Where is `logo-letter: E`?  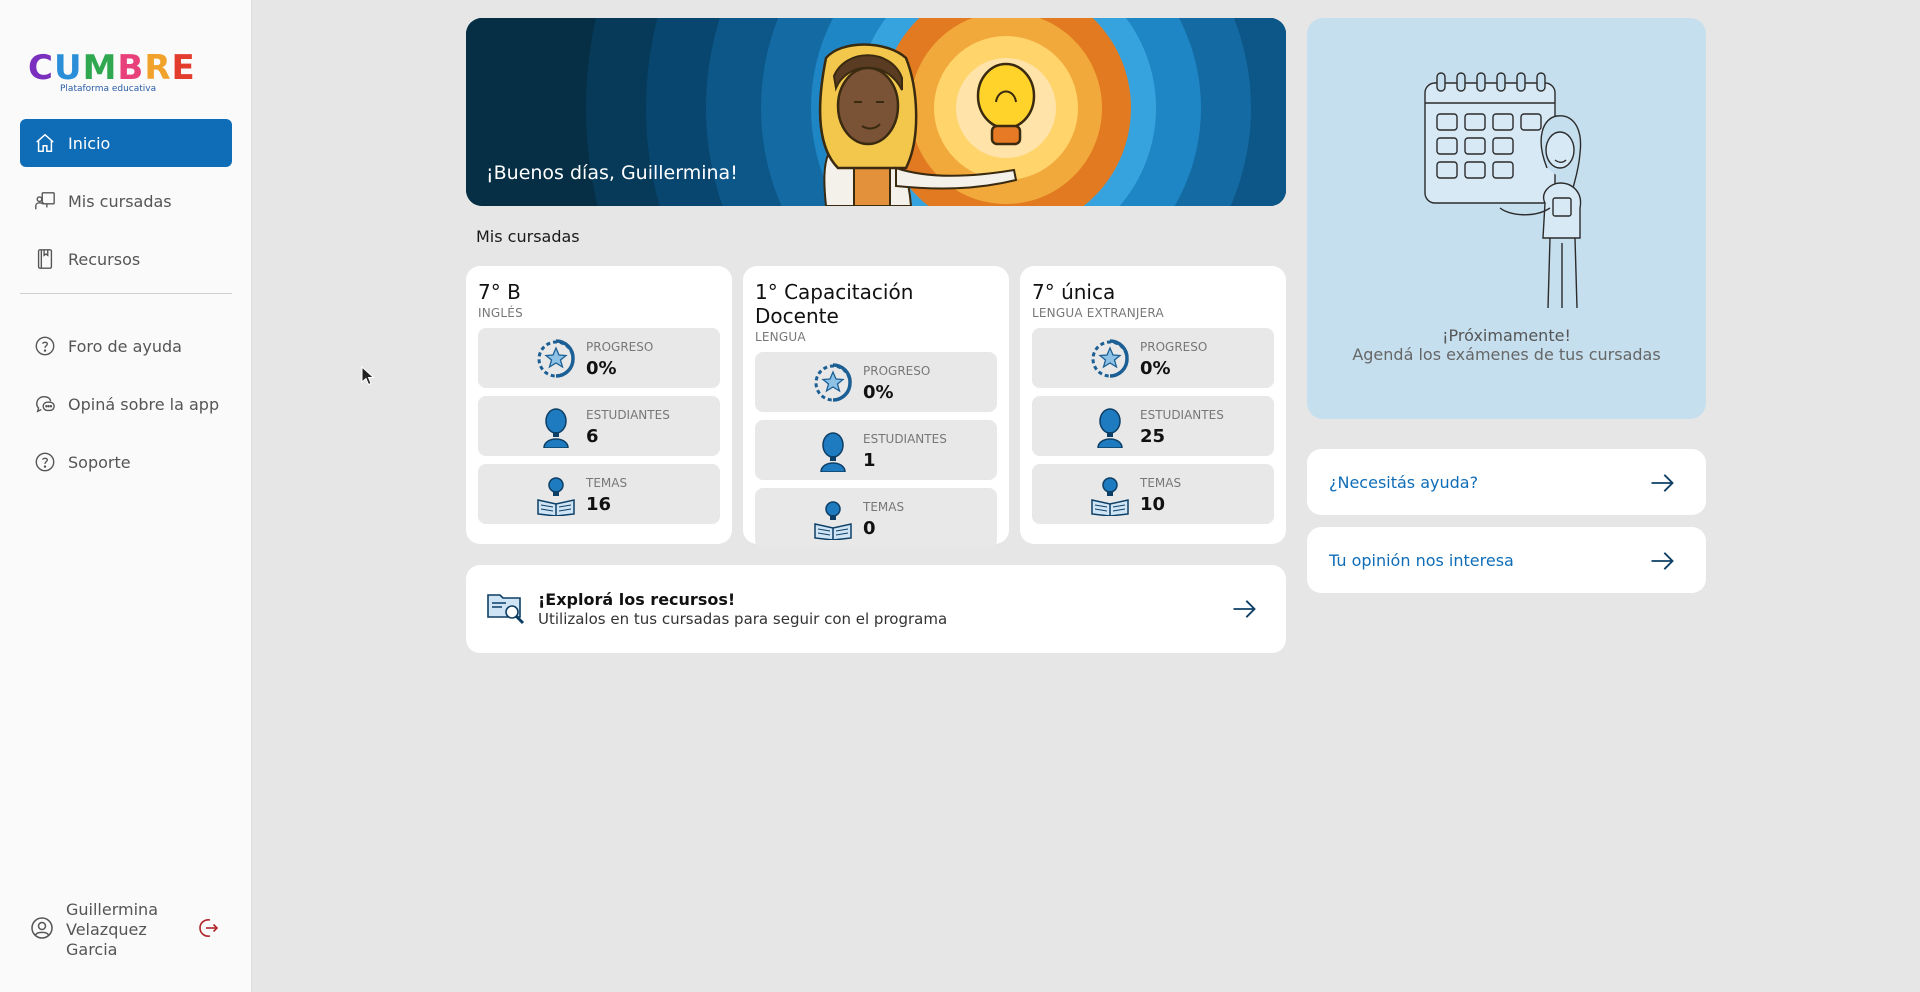
logo-letter: E is located at coordinates (183, 68).